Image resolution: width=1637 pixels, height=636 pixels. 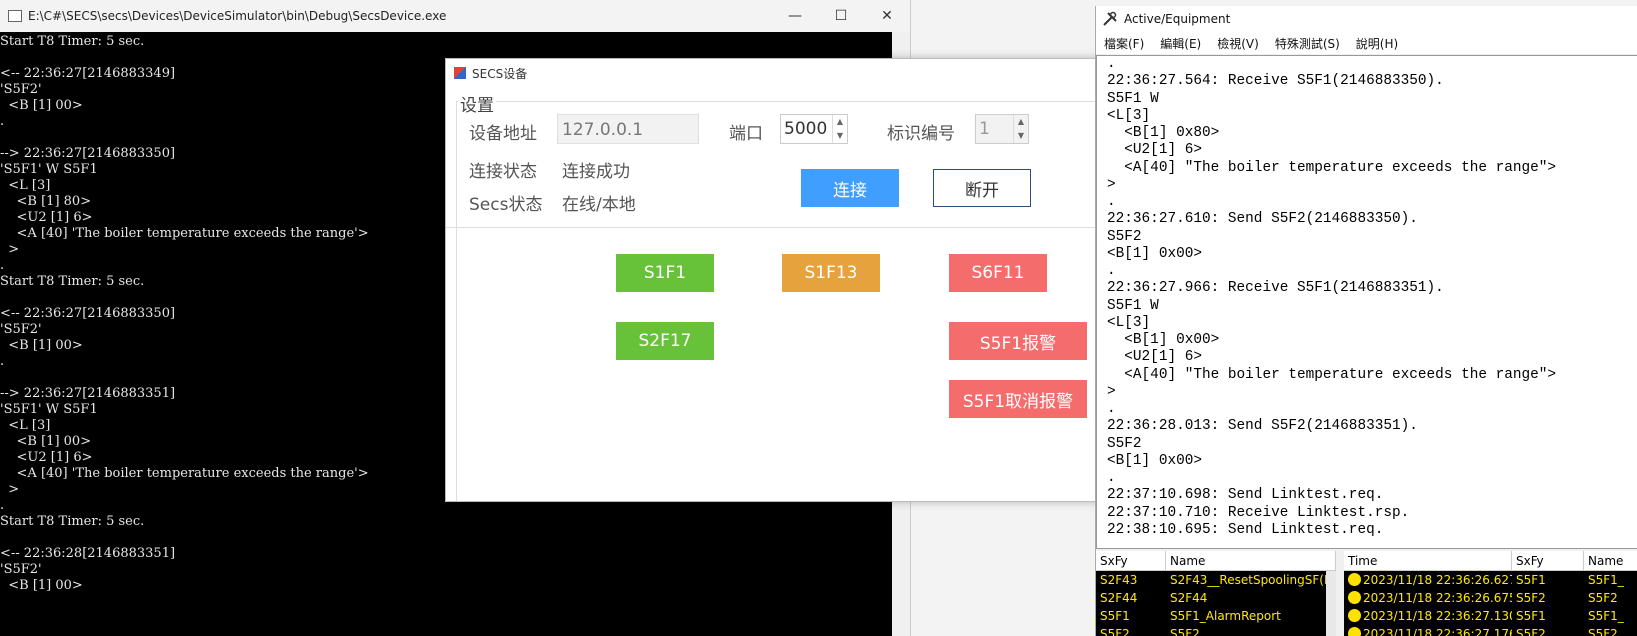 What do you see at coordinates (1238, 43) in the screenshot?
I see `menu-view: 檢視(V)` at bounding box center [1238, 43].